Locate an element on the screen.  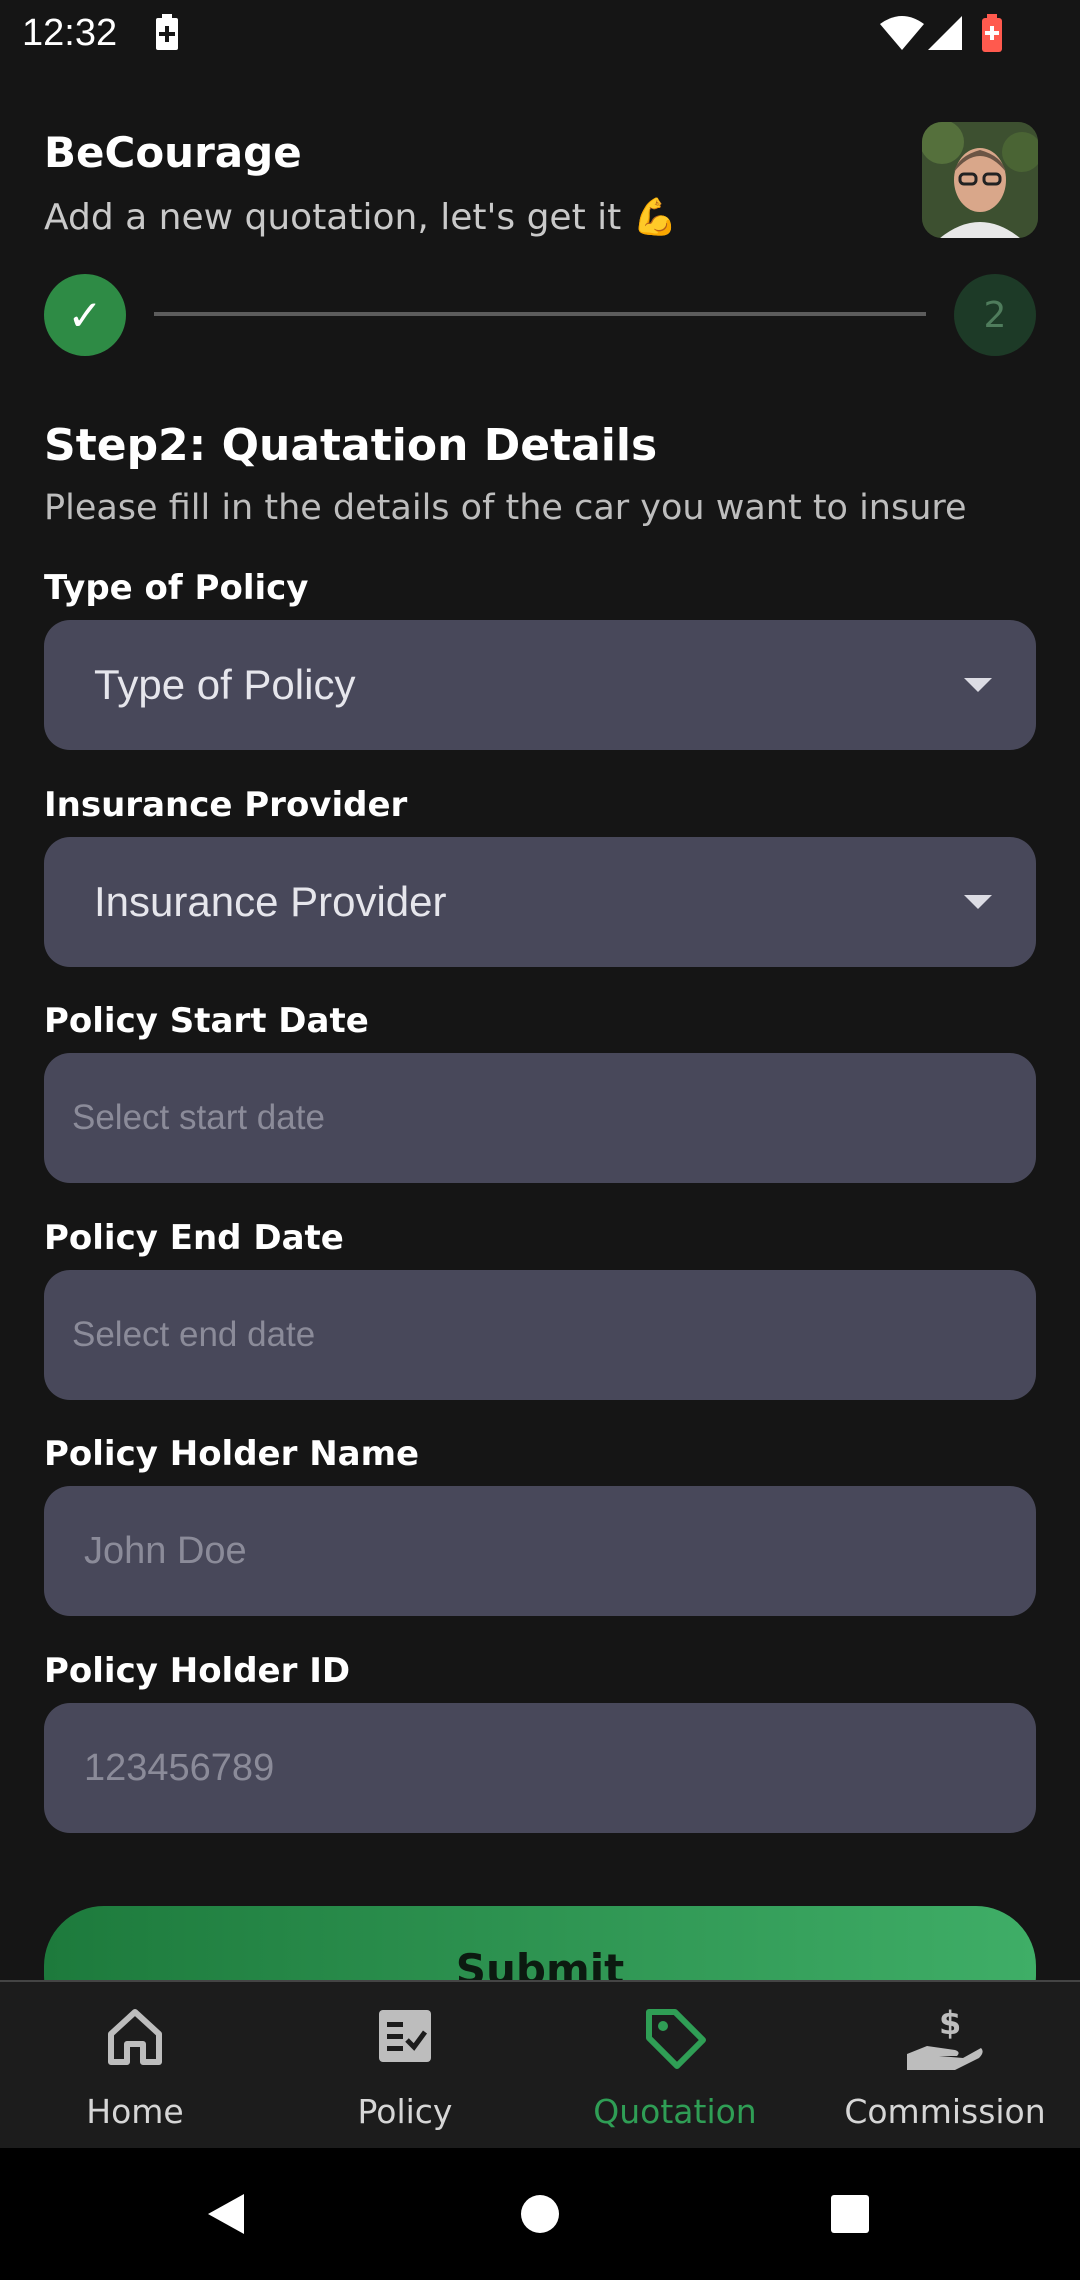
app-title: BeCourage is located at coordinates (173, 152).